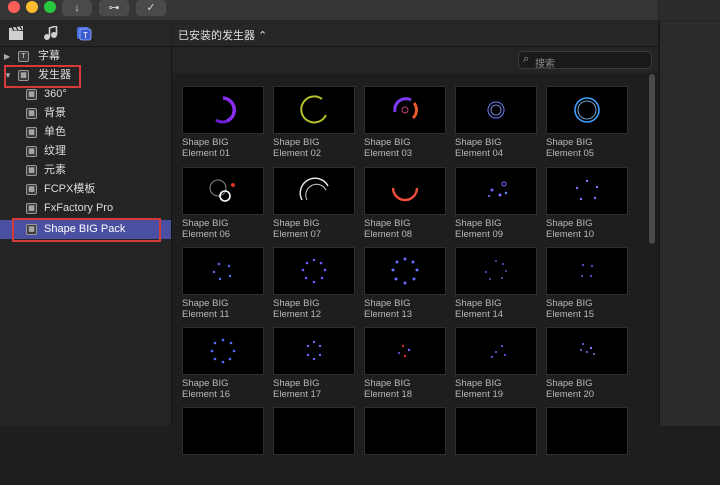 The width and height of the screenshot is (720, 485). I want to click on tile-label: Shape BIG Element 17, so click(297, 389).